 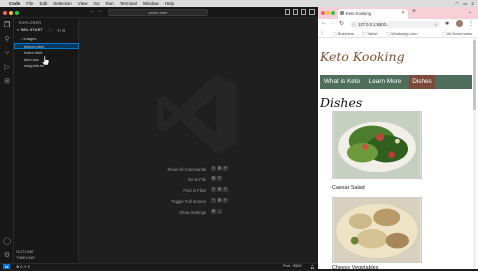 I want to click on control-center-icon: ≡, so click(x=472, y=3).